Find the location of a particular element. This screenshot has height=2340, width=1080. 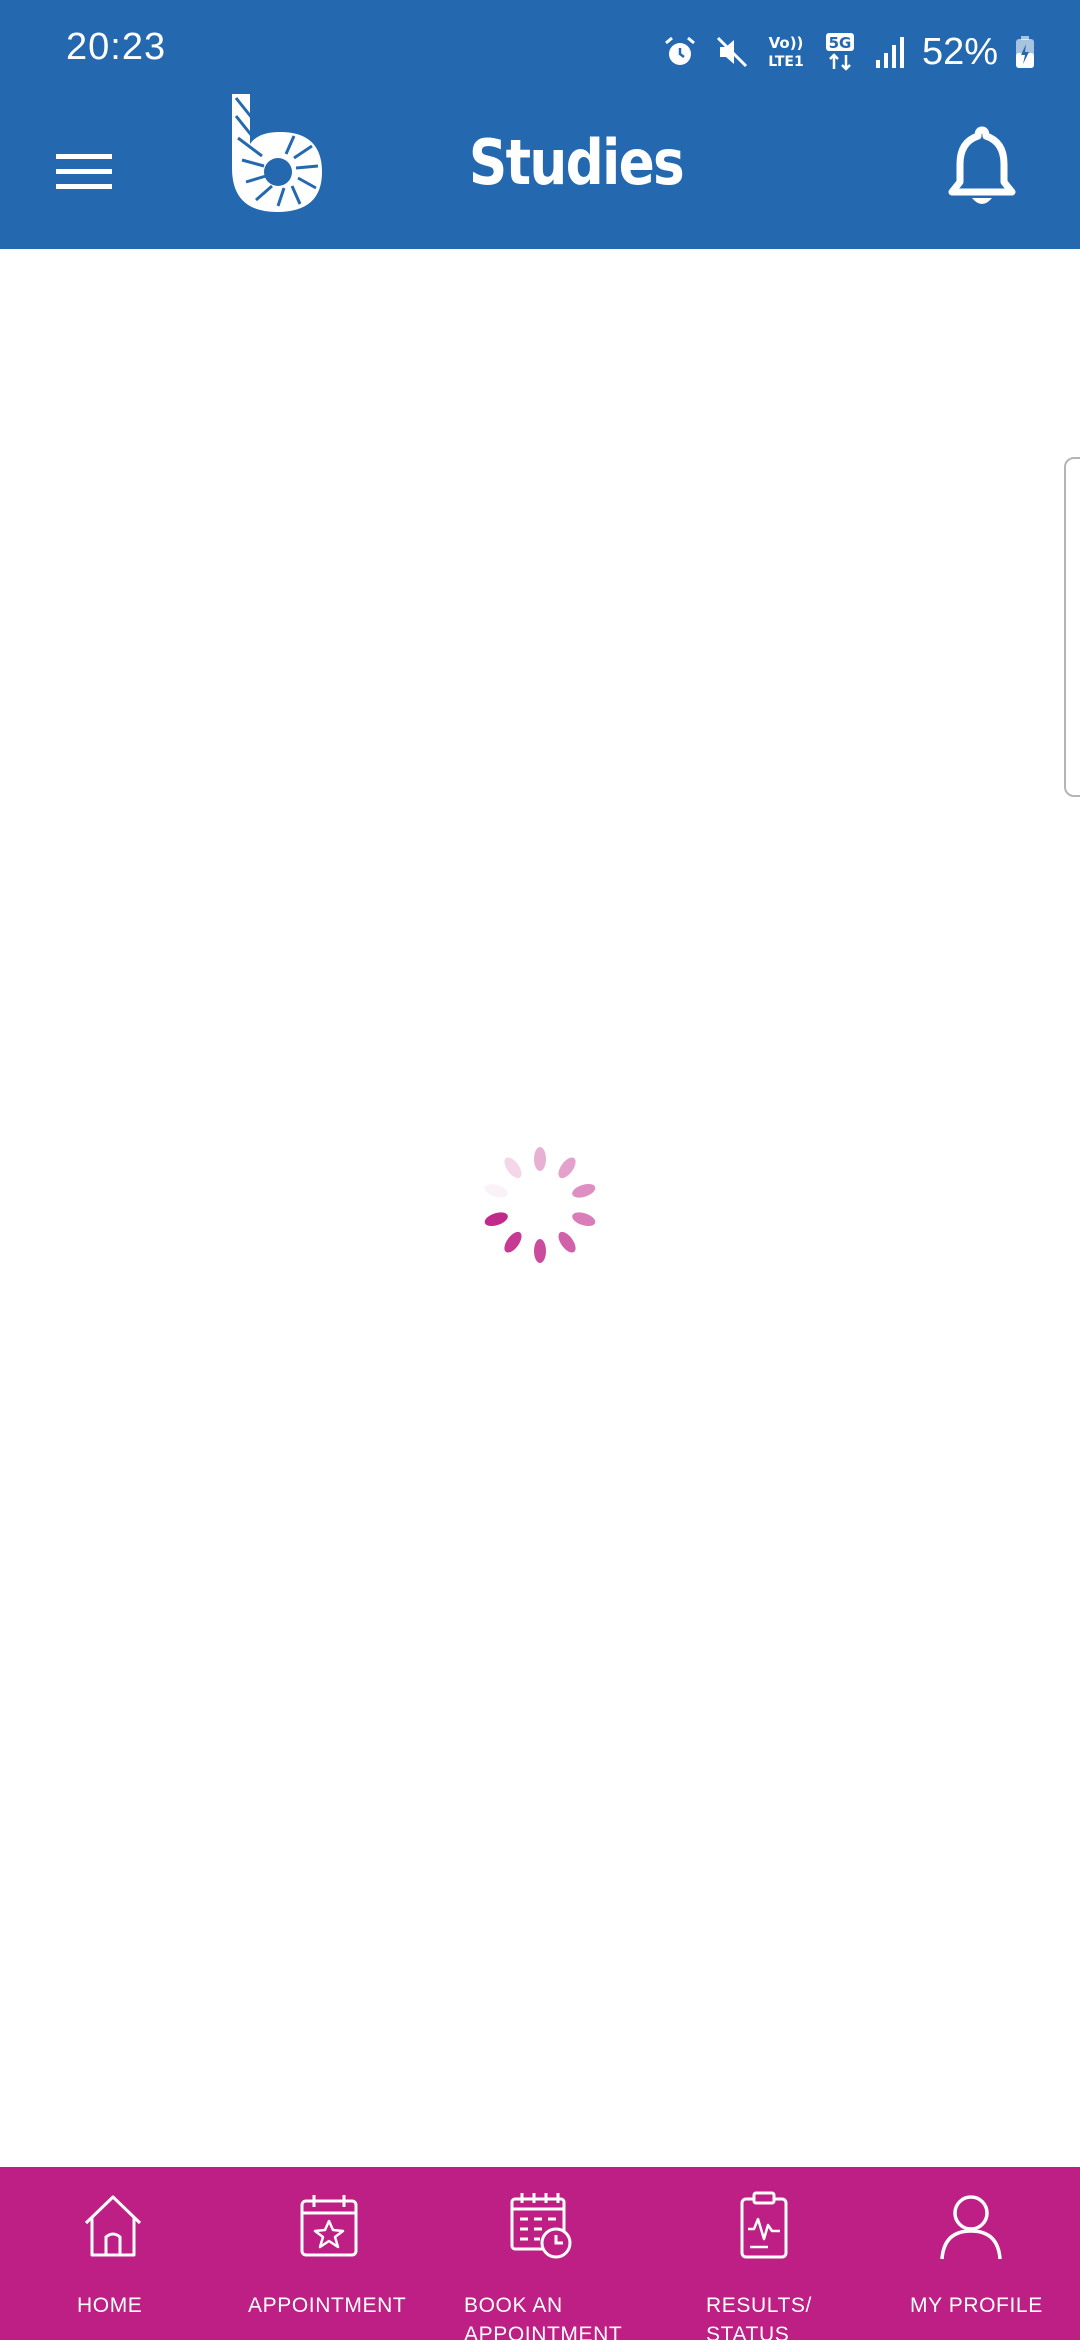

status-icons: Vo)) LTE1 5G 52% is located at coordinates (849, 52).